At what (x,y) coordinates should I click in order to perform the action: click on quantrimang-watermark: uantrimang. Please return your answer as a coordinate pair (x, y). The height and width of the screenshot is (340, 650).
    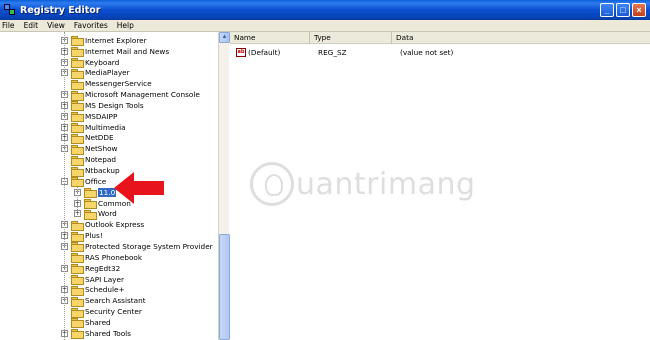
    Looking at the image, I should click on (363, 184).